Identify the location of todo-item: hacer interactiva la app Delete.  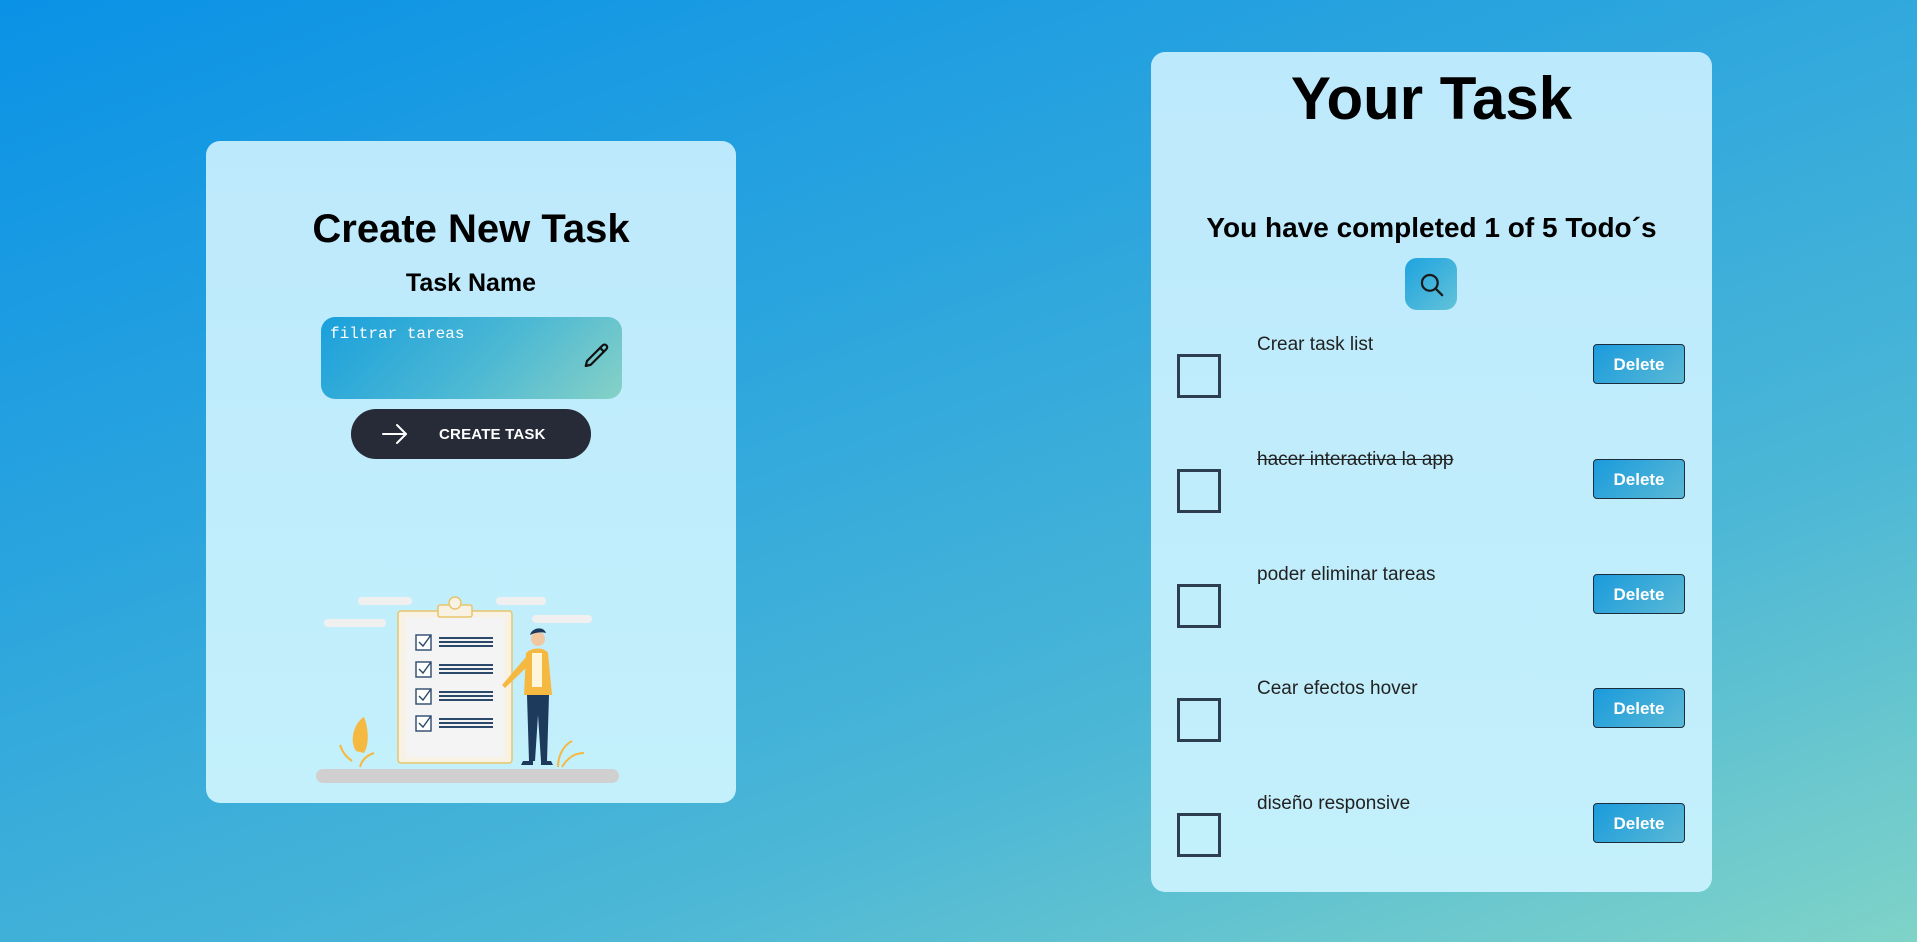
(1431, 499).